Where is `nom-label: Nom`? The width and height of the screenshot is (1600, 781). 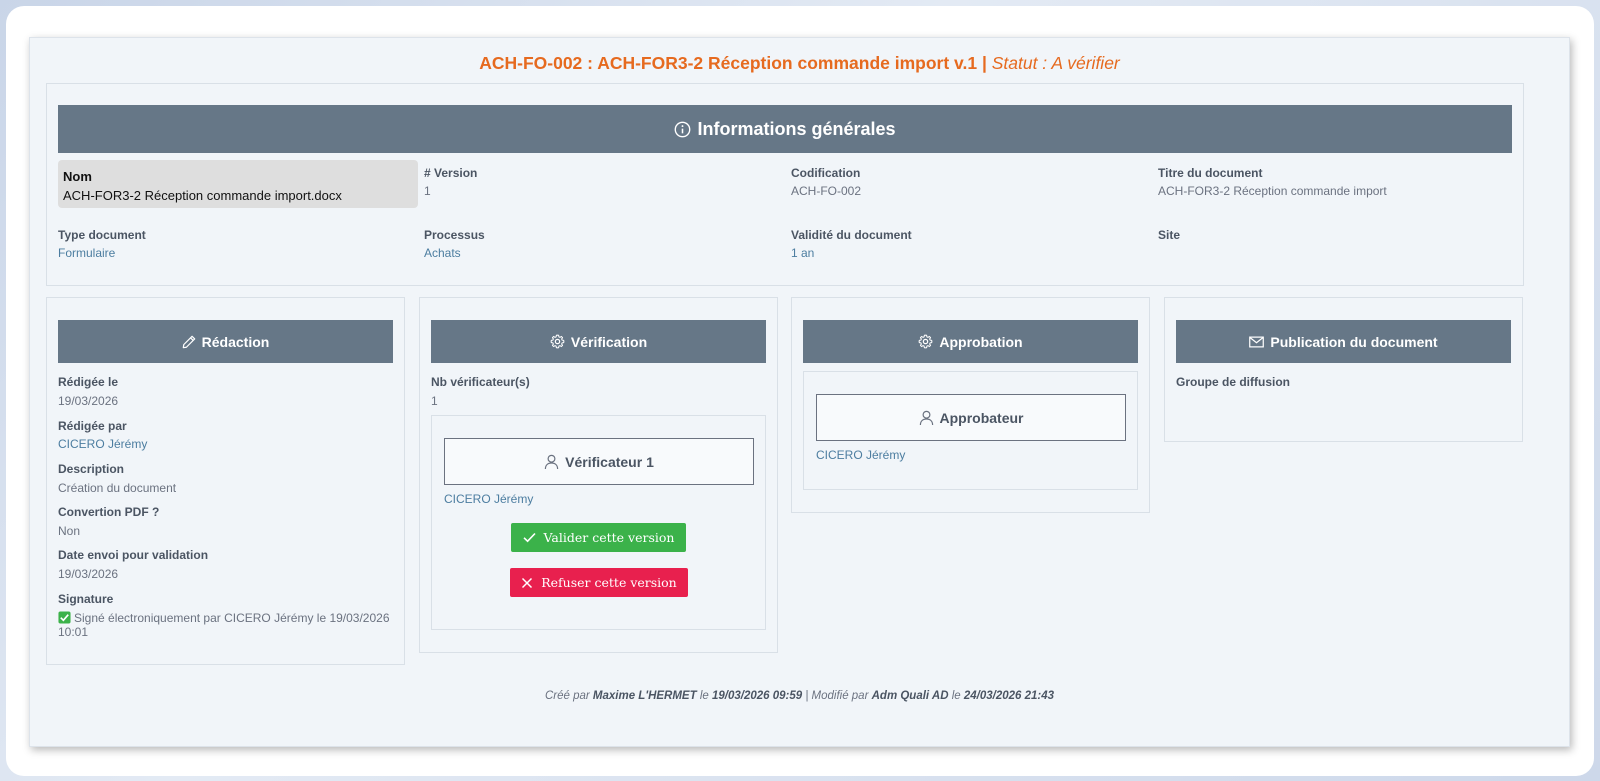
nom-label: Nom is located at coordinates (77, 176).